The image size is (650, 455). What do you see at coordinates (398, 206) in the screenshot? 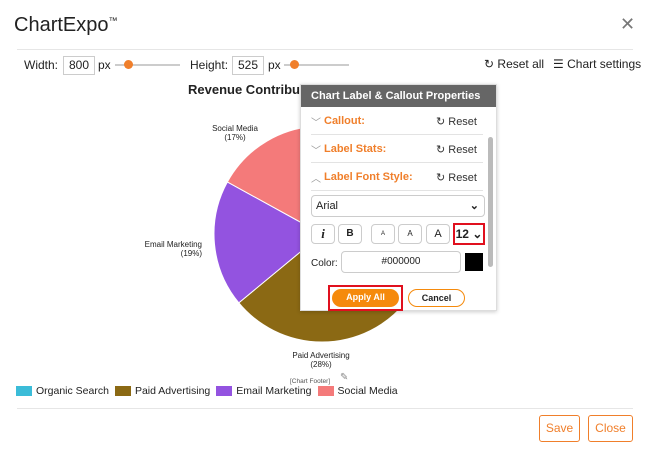
I see `font-family-select: Arial ⌄` at bounding box center [398, 206].